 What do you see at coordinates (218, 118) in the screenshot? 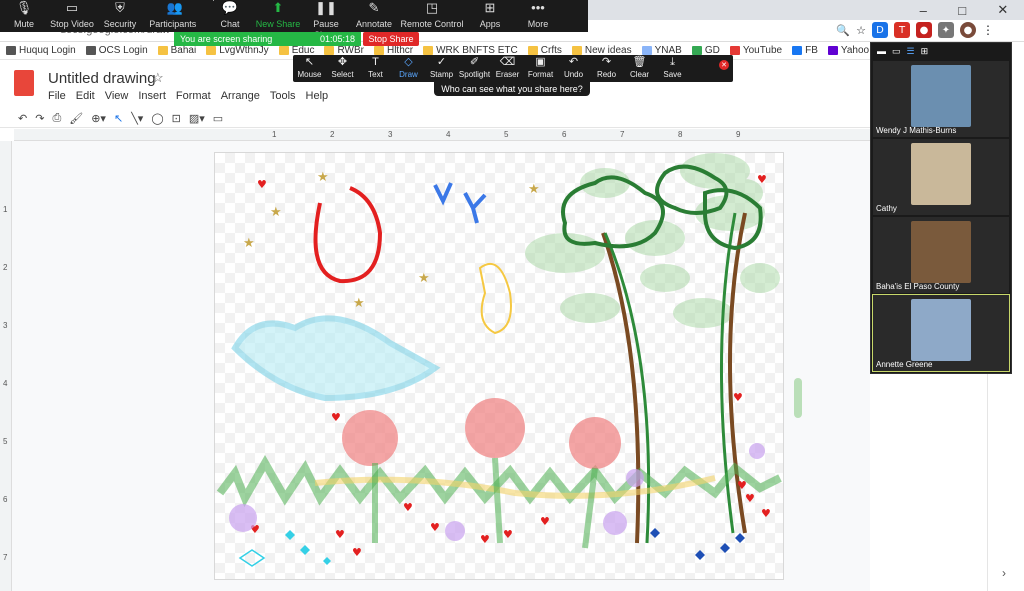
I see `comment-icon: ▭` at bounding box center [218, 118].